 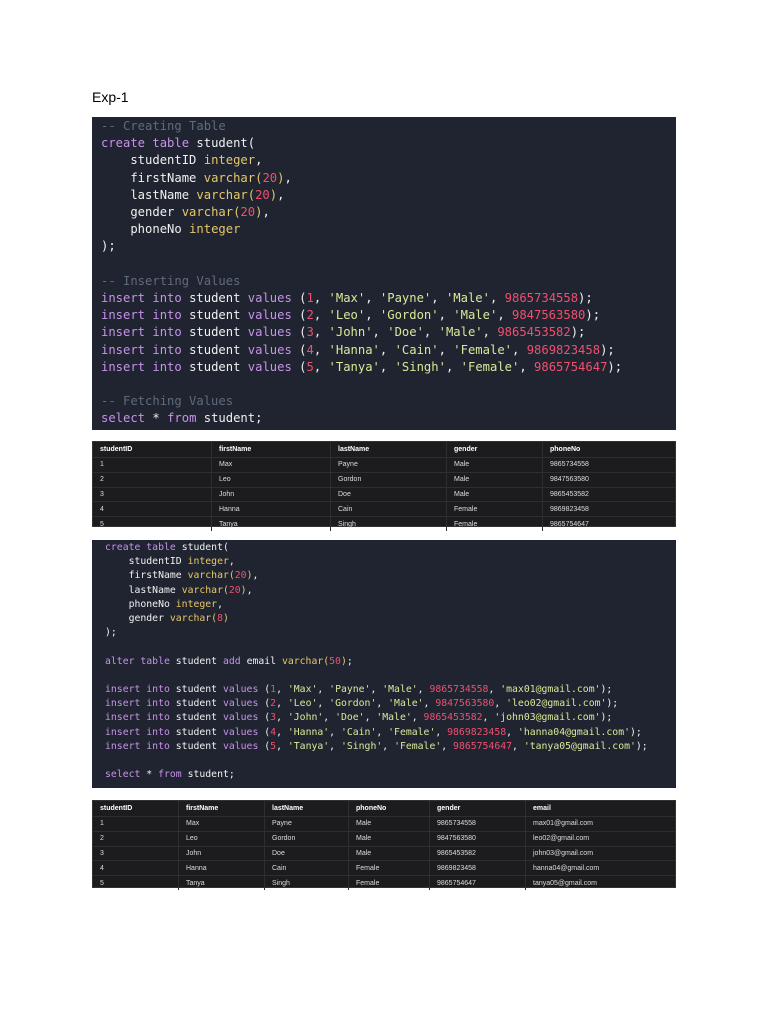 I want to click on table-cell: 9865734558, so click(x=478, y=824).